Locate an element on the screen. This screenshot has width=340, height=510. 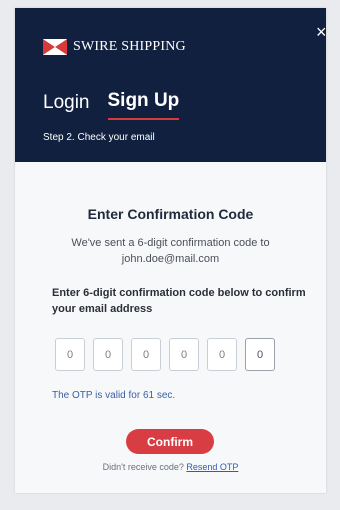
resend-otp-link: Resend OTP is located at coordinates (212, 467).